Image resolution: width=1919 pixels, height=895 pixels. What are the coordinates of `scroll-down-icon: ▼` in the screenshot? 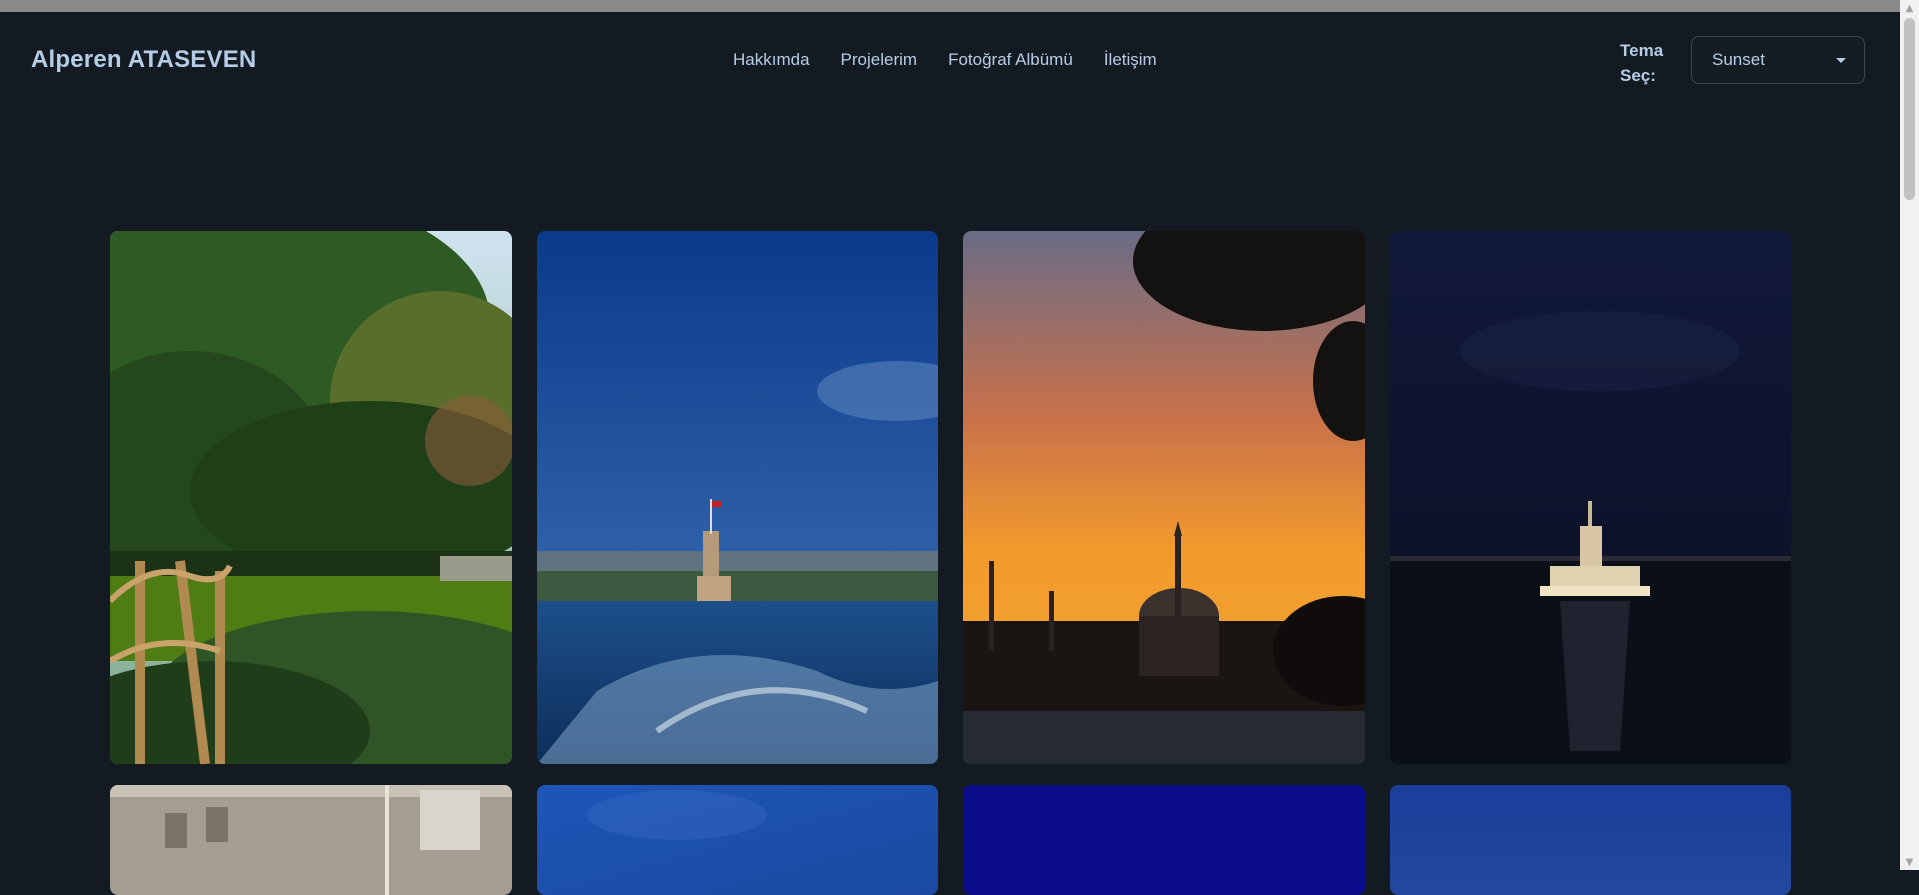 It's located at (1909, 862).